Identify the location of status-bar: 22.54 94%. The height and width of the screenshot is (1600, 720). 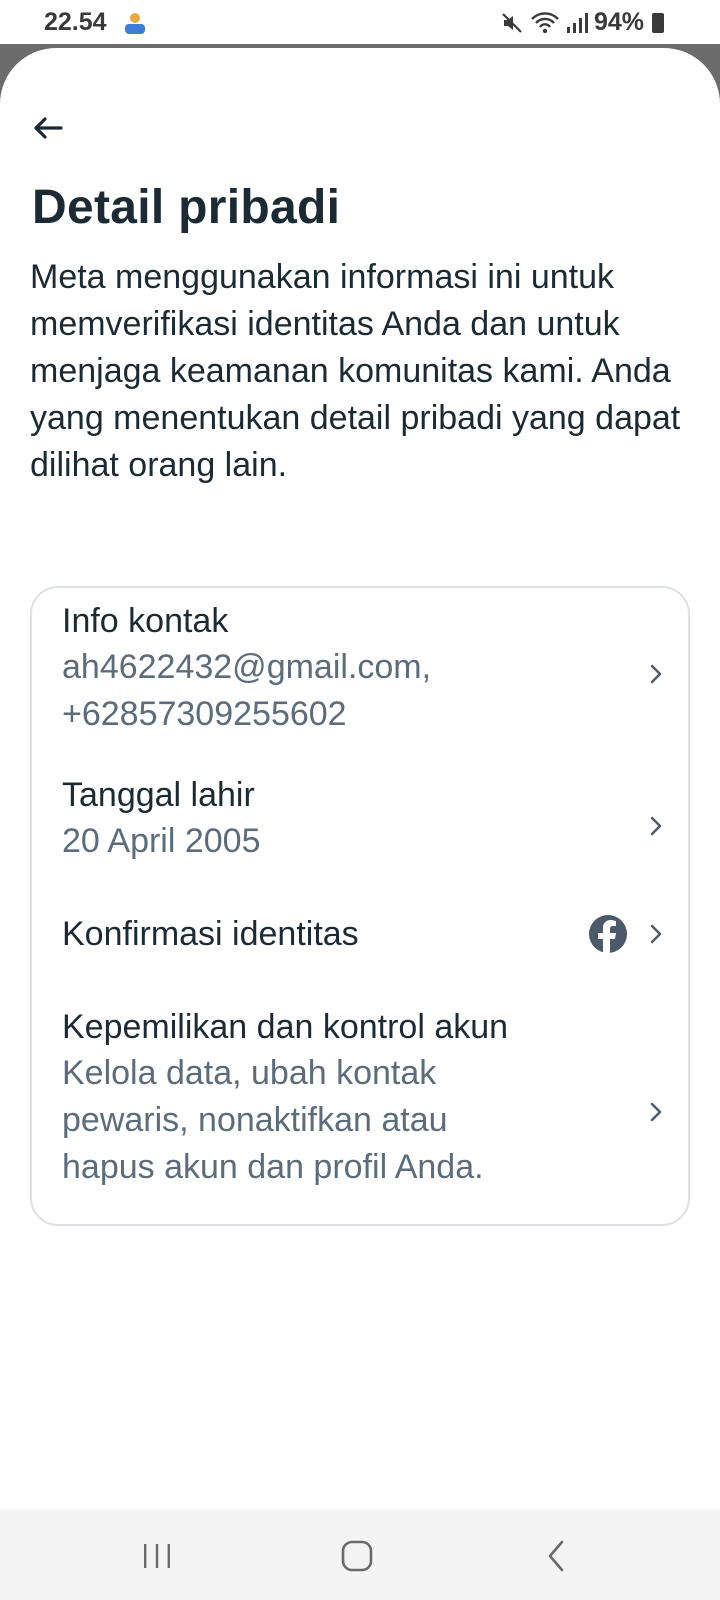
(360, 22).